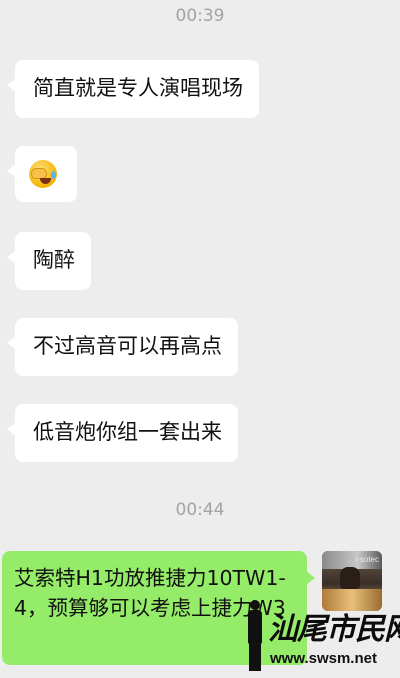 The width and height of the screenshot is (400, 678). What do you see at coordinates (53, 175) in the screenshot?
I see `tear-shape` at bounding box center [53, 175].